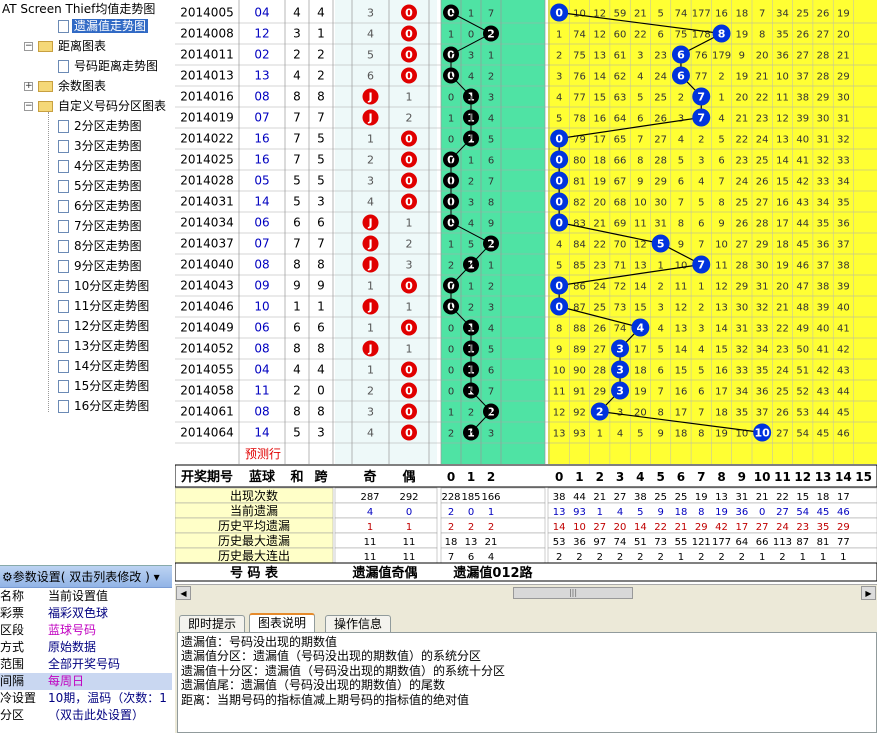 Image resolution: width=877 pixels, height=733 pixels. I want to click on tab-1: 图表说明, so click(282, 622).